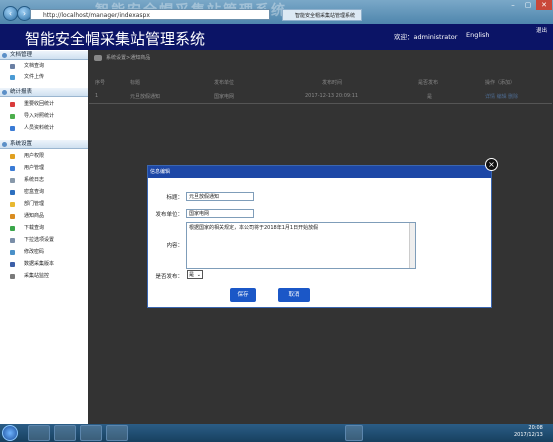 This screenshot has height=442, width=553. What do you see at coordinates (412, 245) in the screenshot?
I see `textarea-scrollbar` at bounding box center [412, 245].